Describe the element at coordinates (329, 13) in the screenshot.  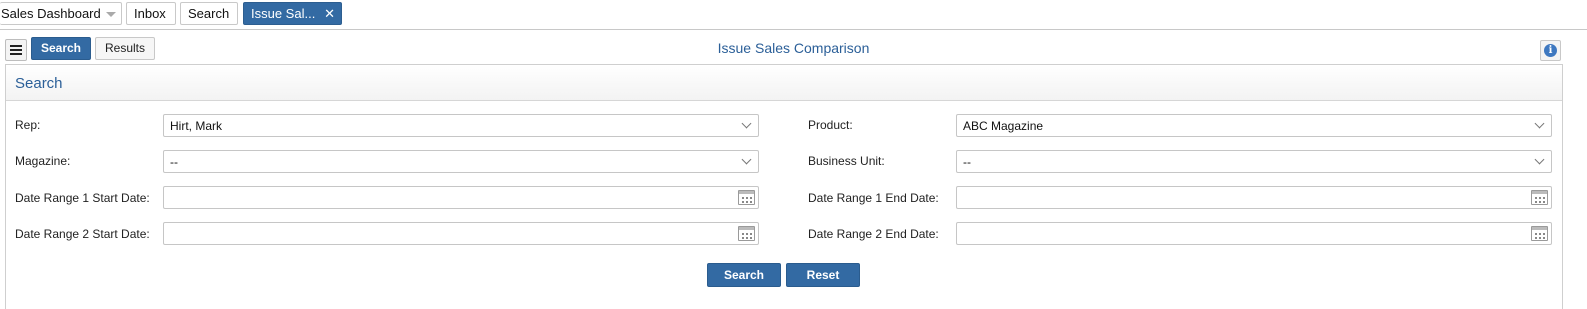
I see `close-icon: ✕` at that location.